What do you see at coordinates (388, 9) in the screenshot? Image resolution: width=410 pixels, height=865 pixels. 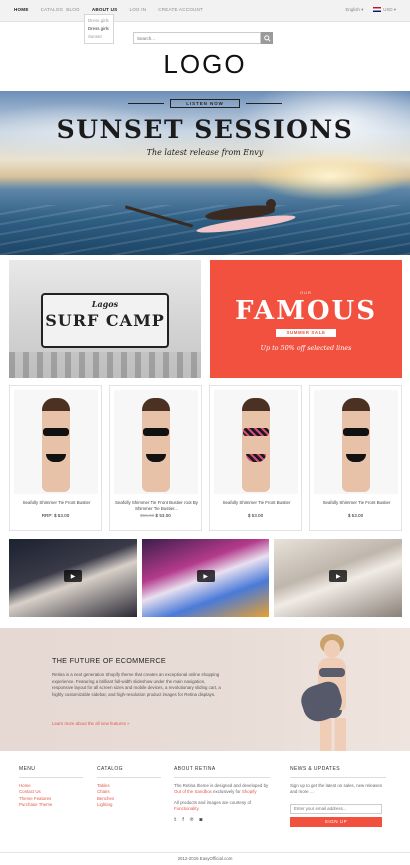 I see `currency-label: USD` at bounding box center [388, 9].